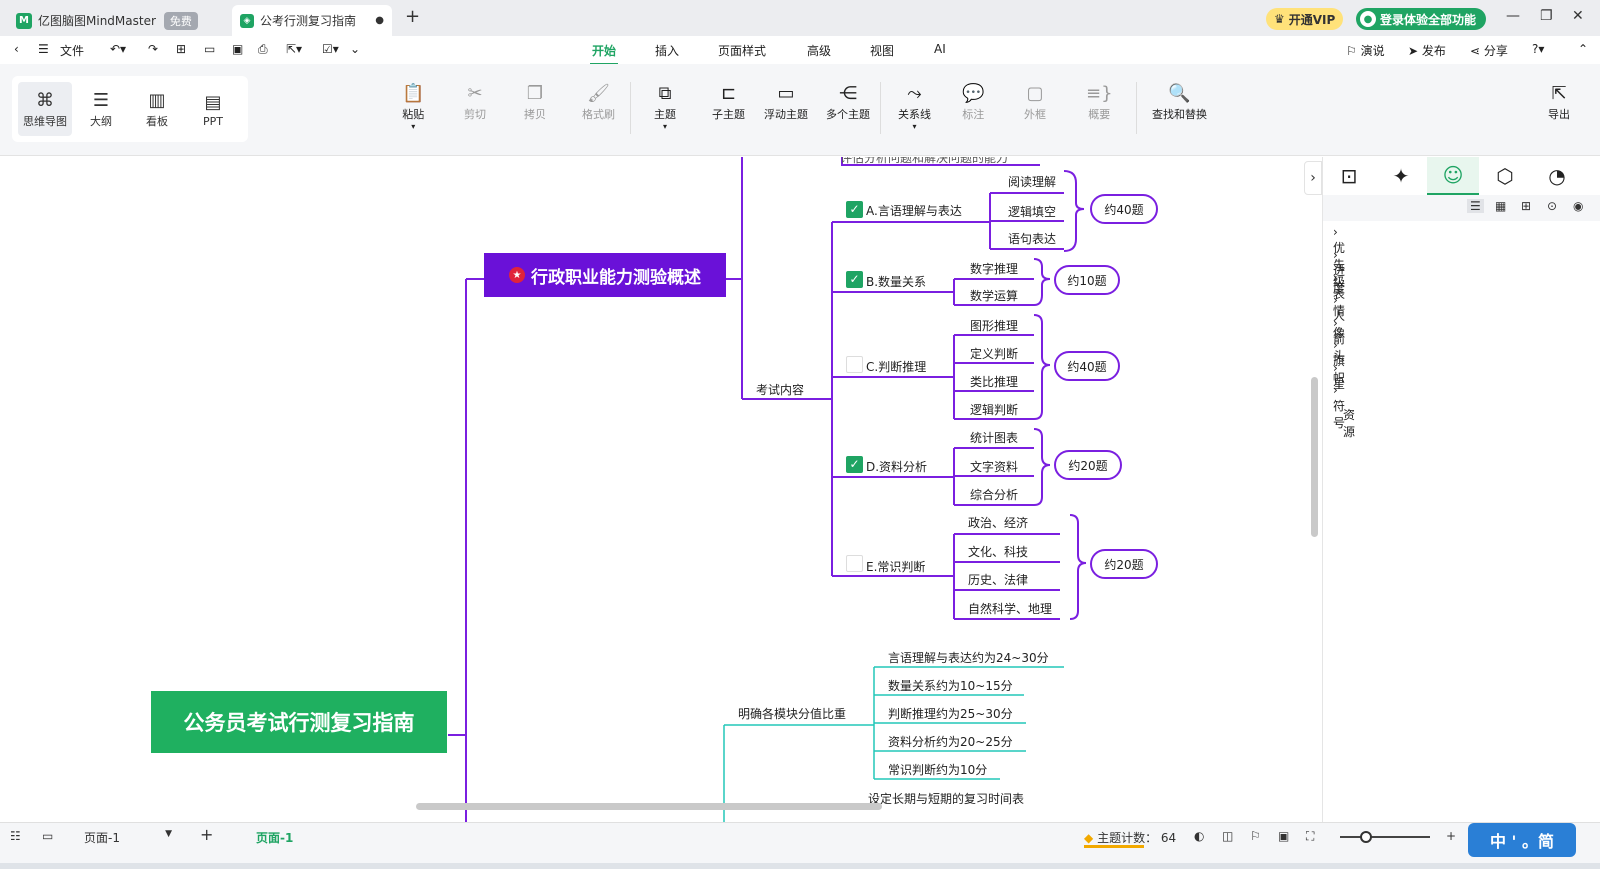  Describe the element at coordinates (1313, 178) in the screenshot. I see `panel-toggle-chevron-icon: ›` at that location.